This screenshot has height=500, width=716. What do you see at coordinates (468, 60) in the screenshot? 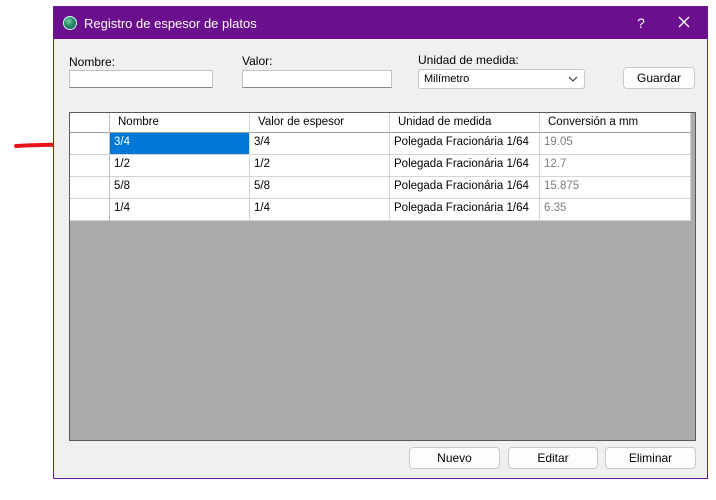
I see `unidad-label: Unidad de medida:` at bounding box center [468, 60].